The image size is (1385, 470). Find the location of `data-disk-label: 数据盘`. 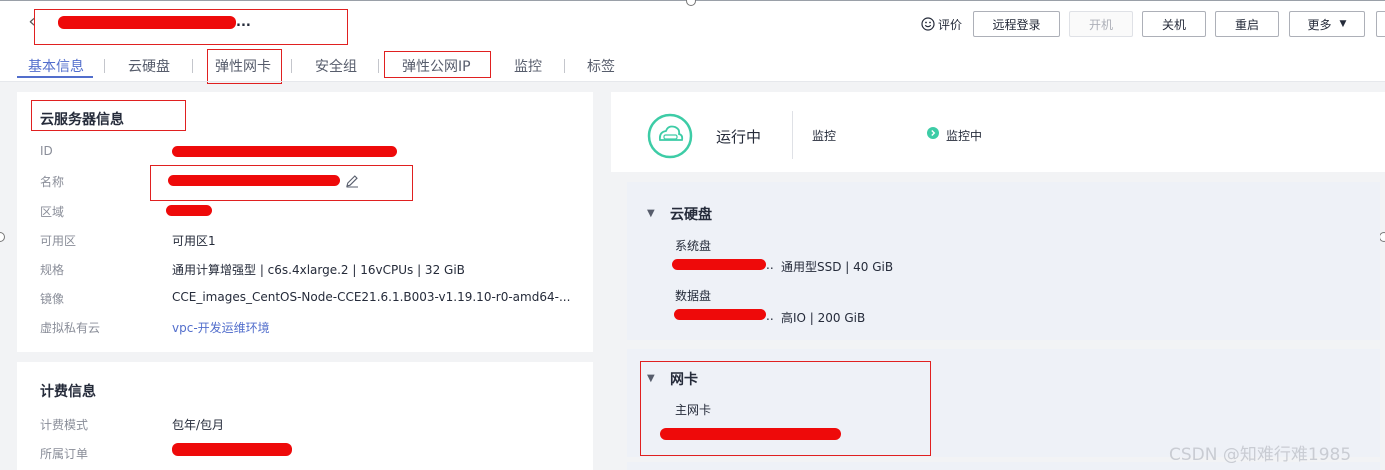

data-disk-label: 数据盘 is located at coordinates (693, 296).